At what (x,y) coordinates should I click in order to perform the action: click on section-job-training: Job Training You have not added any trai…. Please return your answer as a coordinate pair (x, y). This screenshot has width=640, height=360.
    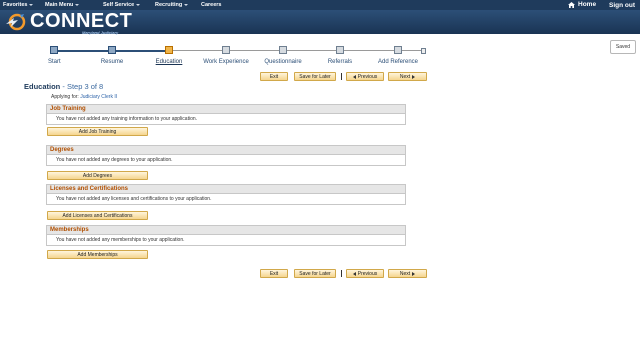
    Looking at the image, I should click on (226, 114).